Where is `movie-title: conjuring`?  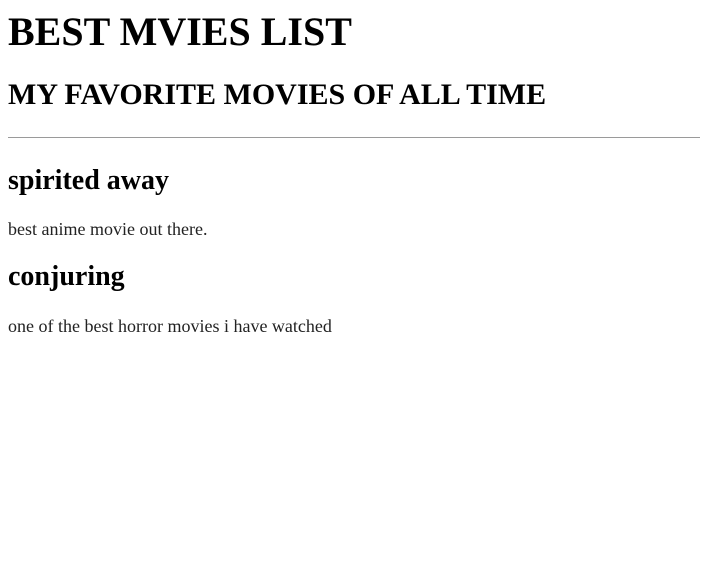
movie-title: conjuring is located at coordinates (66, 276).